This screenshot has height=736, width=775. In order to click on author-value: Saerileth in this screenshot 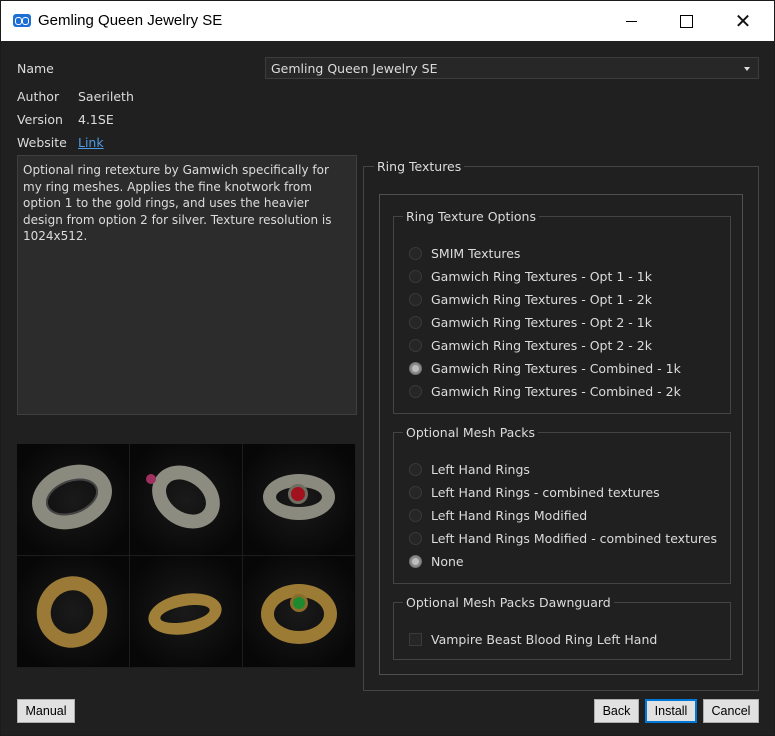, I will do `click(106, 96)`.